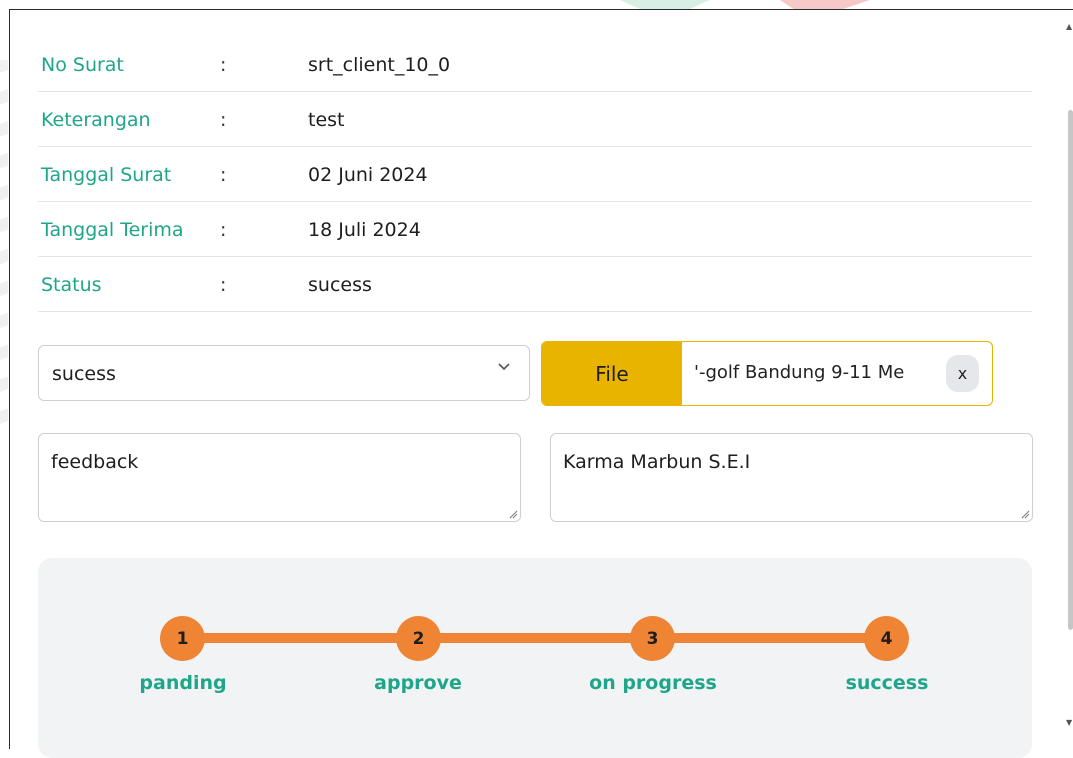 This screenshot has height=758, width=1073. I want to click on detail-row-tanggal-terima: Tanggal Terima : 18 Juli 2024, so click(535, 229).